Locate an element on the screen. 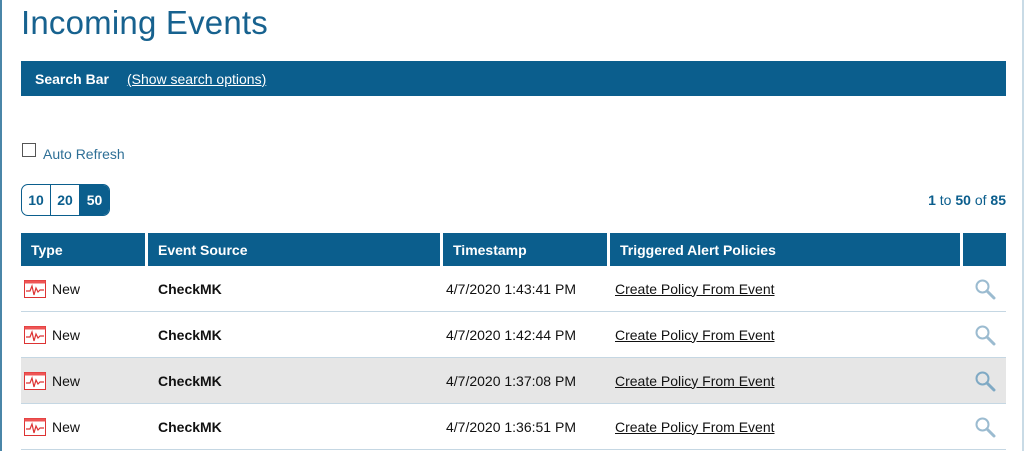 The height and width of the screenshot is (451, 1024). auto-refresh-label: Auto Refresh is located at coordinates (84, 154).